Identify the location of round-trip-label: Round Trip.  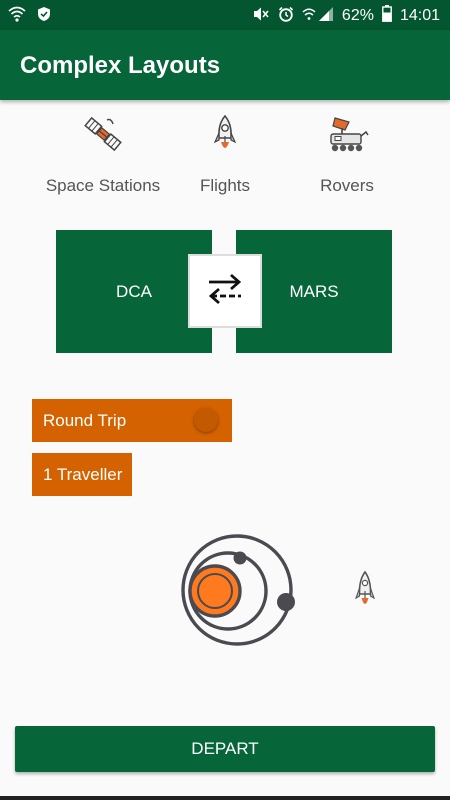
(85, 420).